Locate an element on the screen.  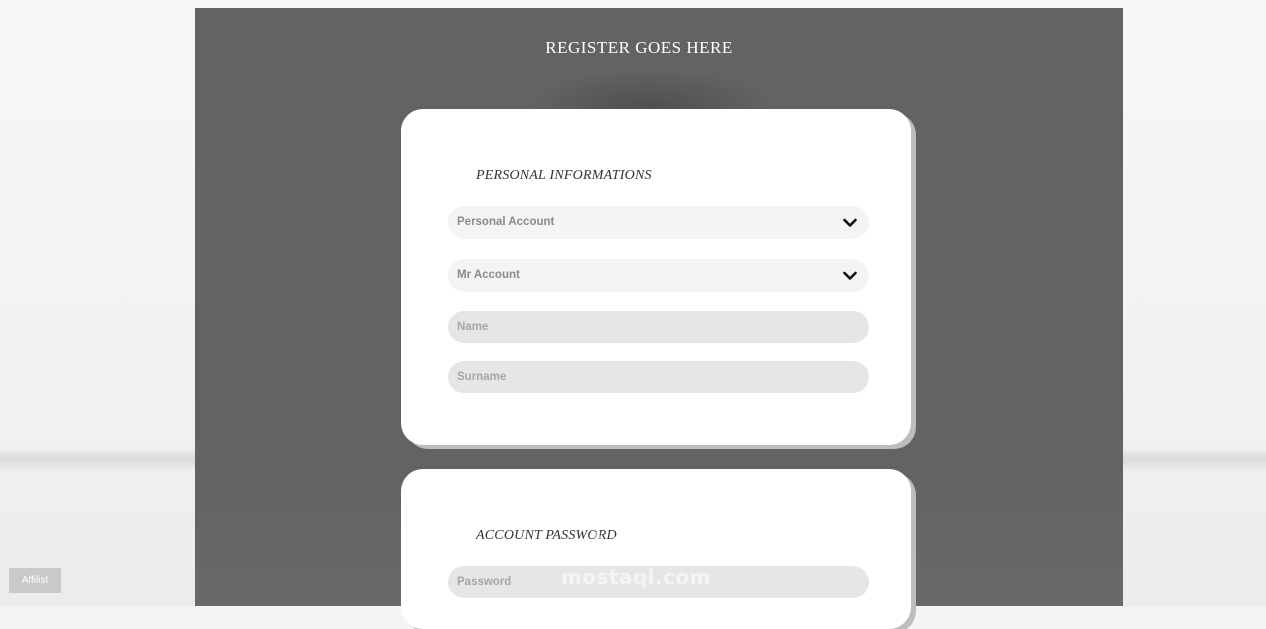
account-type-select: Personal Account is located at coordinates (658, 222).